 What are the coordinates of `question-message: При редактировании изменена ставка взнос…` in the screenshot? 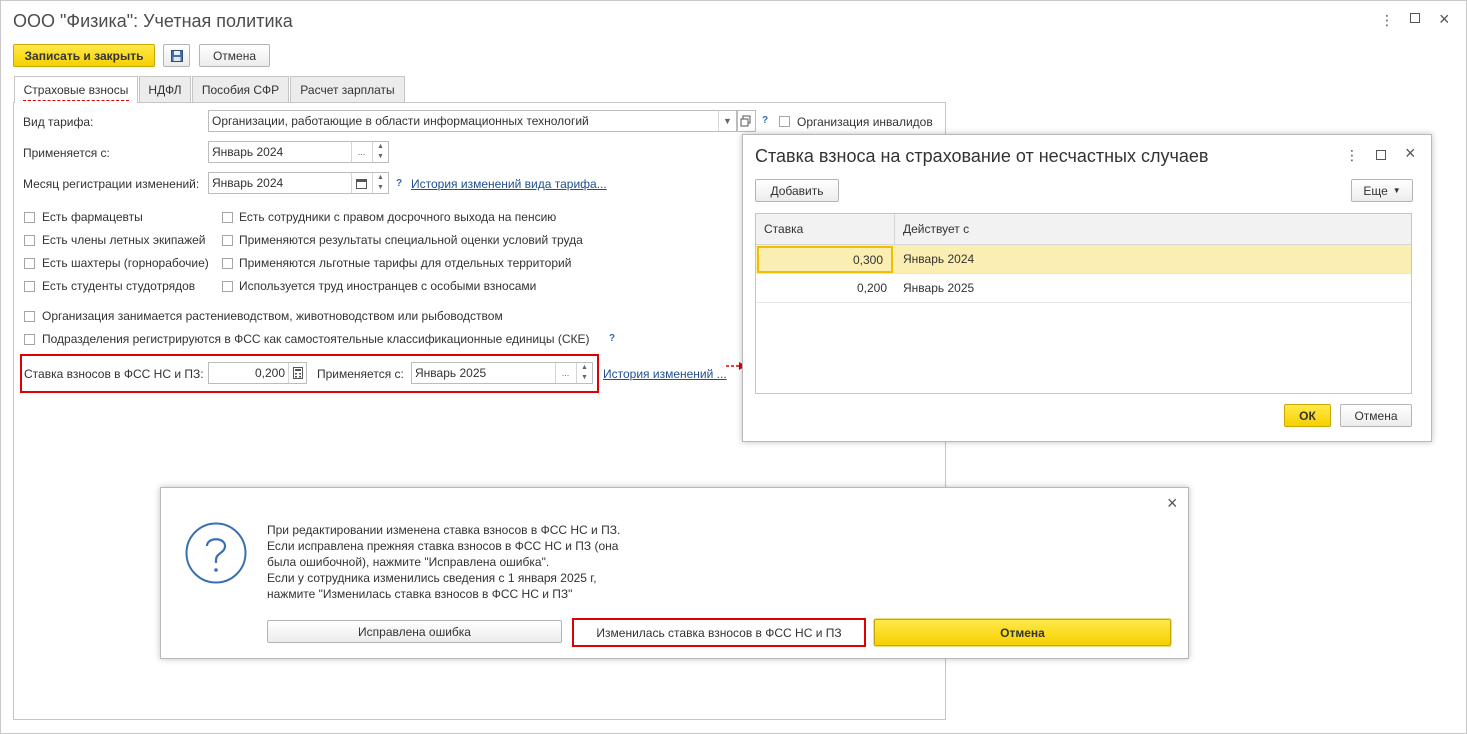 It's located at (443, 562).